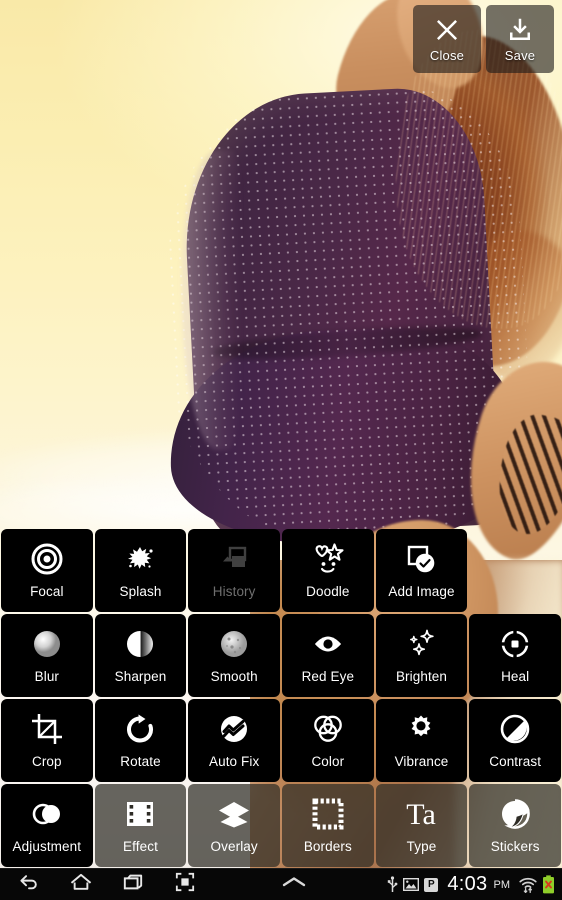  I want to click on splash-icon, so click(140, 559).